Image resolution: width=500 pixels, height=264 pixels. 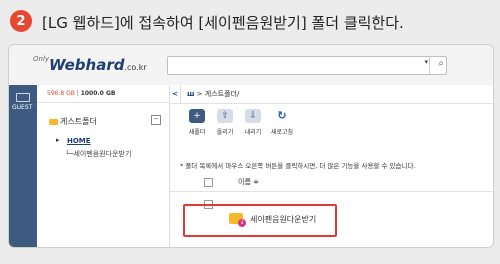 I want to click on webhard-logo: OnlyWebhard.co.kr, so click(x=90, y=64).